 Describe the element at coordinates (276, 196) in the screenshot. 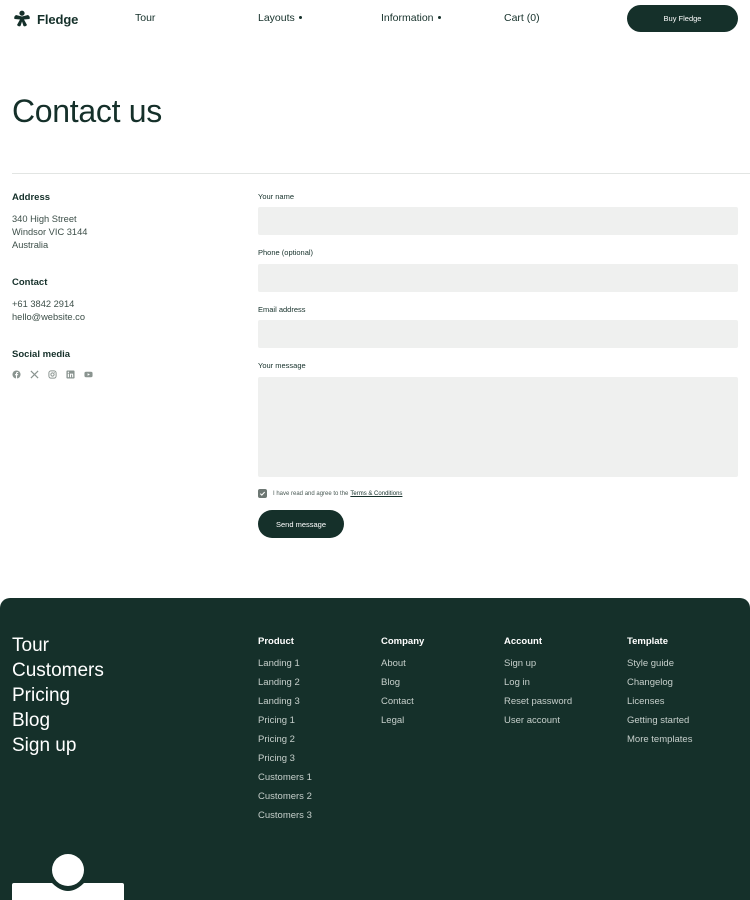

I see `name-label: Your name` at that location.